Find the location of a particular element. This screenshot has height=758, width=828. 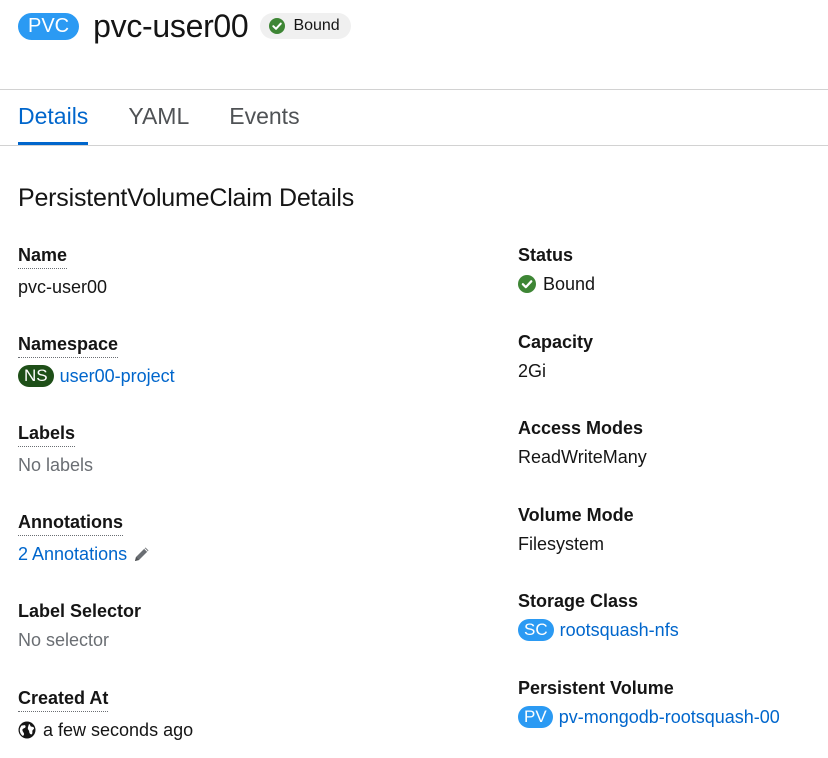

annotations-label: Annotations is located at coordinates (70, 523).